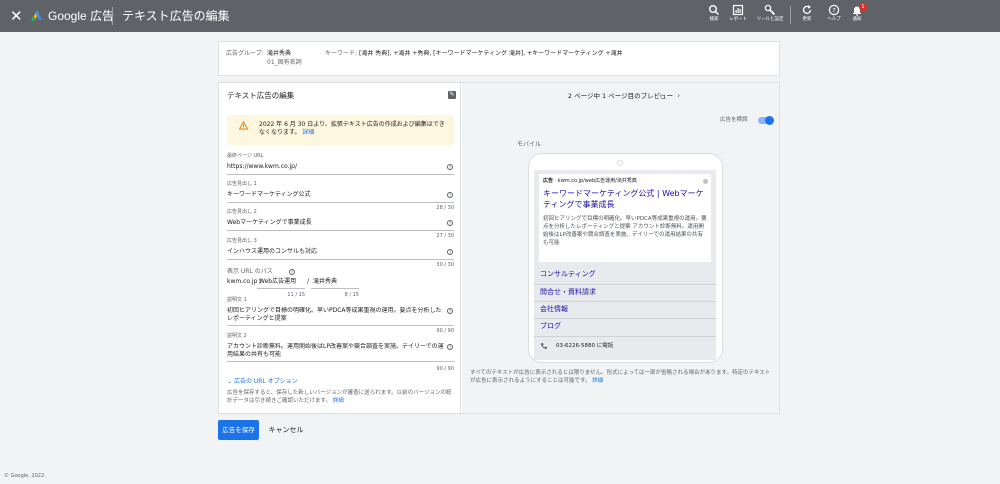 Image resolution: width=1000 pixels, height=484 pixels. What do you see at coordinates (112, 16) in the screenshot?
I see `header-divider` at bounding box center [112, 16].